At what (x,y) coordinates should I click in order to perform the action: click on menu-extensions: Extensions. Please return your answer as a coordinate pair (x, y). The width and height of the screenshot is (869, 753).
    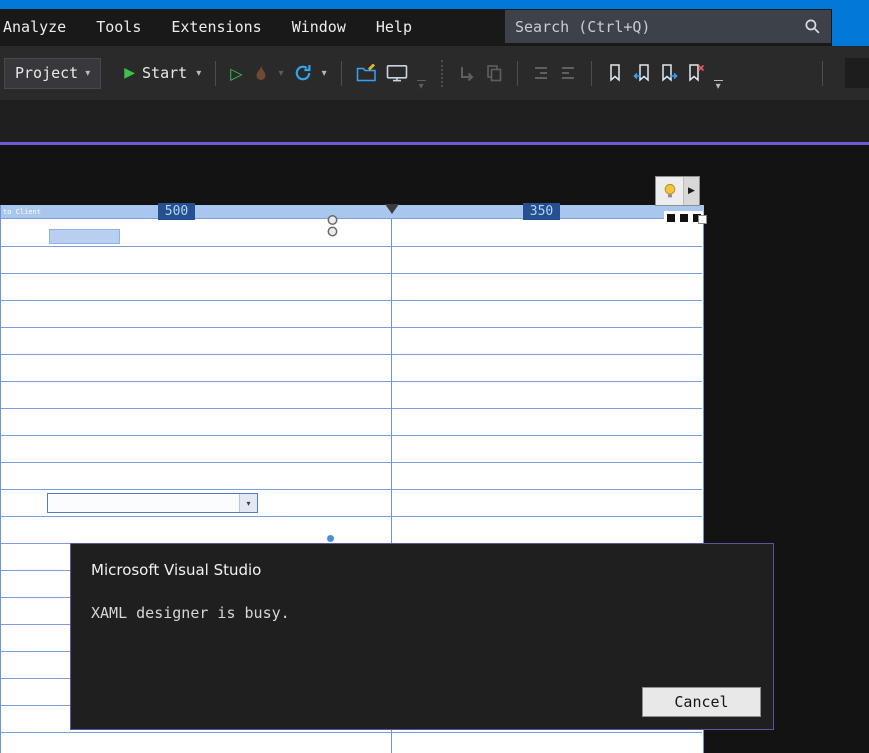
    Looking at the image, I should click on (216, 27).